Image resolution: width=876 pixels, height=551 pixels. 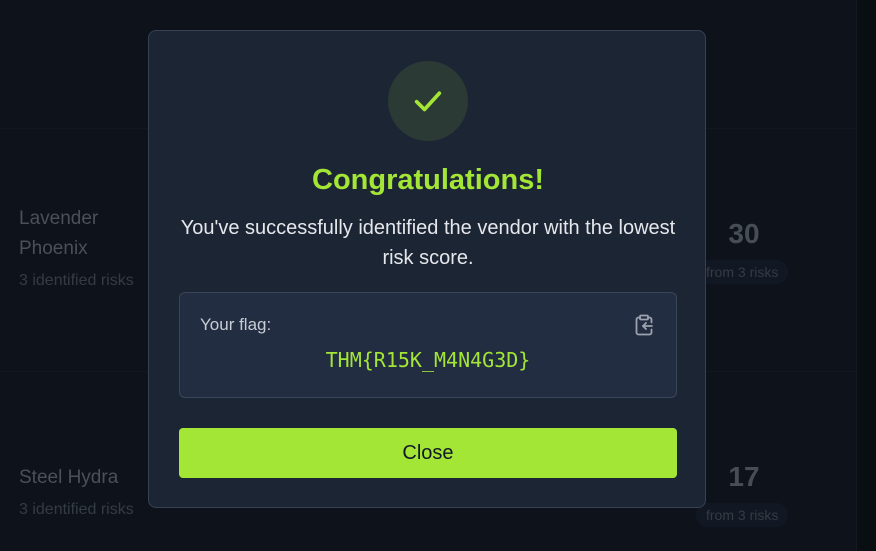 What do you see at coordinates (644, 325) in the screenshot?
I see `clipboard-copy-icon` at bounding box center [644, 325].